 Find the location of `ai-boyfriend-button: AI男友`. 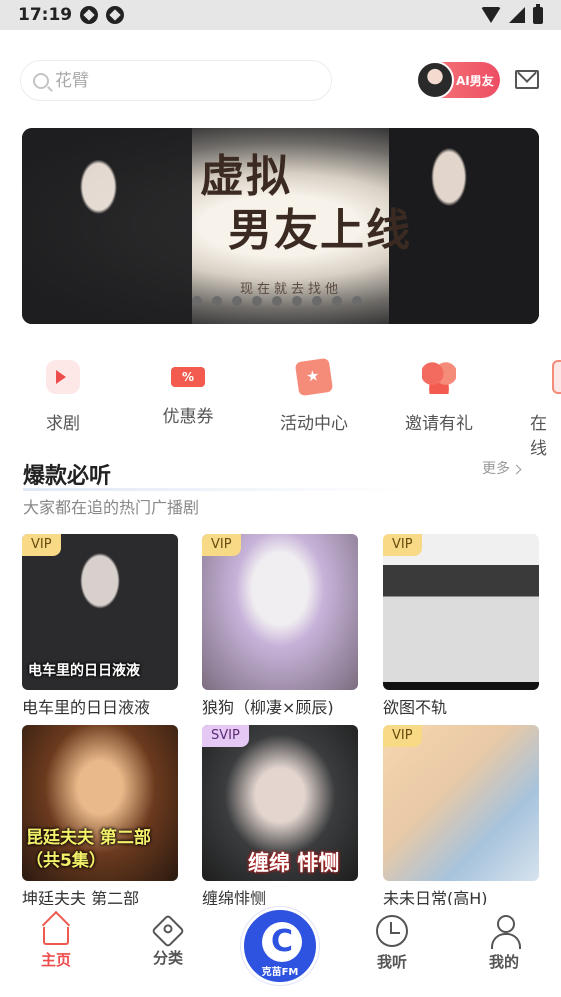

ai-boyfriend-button: AI男友 is located at coordinates (458, 80).